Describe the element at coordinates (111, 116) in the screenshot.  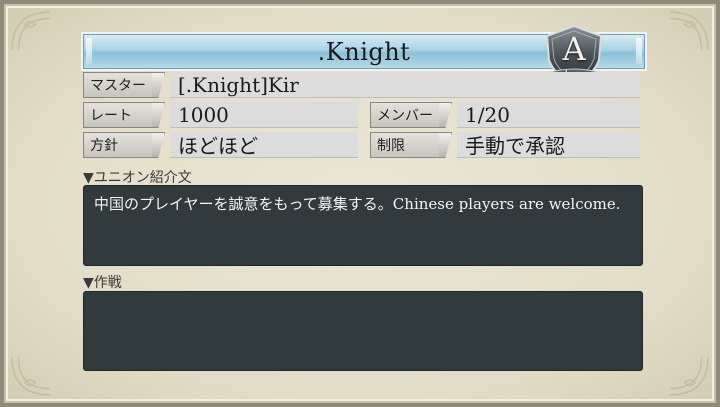
I see `rate-label-text: レート` at that location.